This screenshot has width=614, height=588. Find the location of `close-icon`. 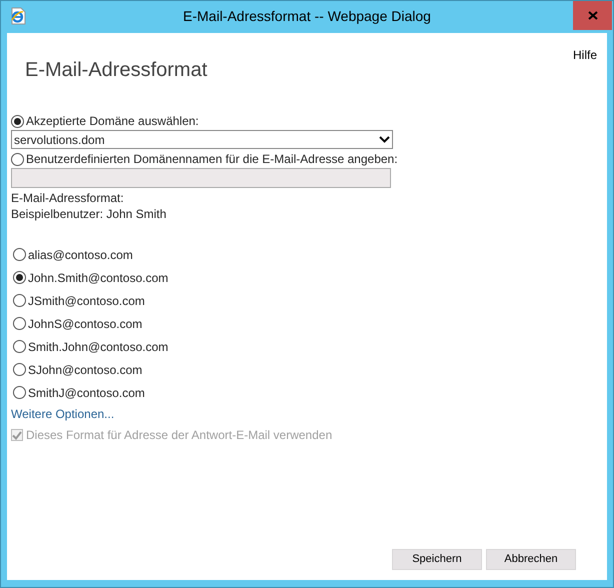

close-icon is located at coordinates (593, 15).